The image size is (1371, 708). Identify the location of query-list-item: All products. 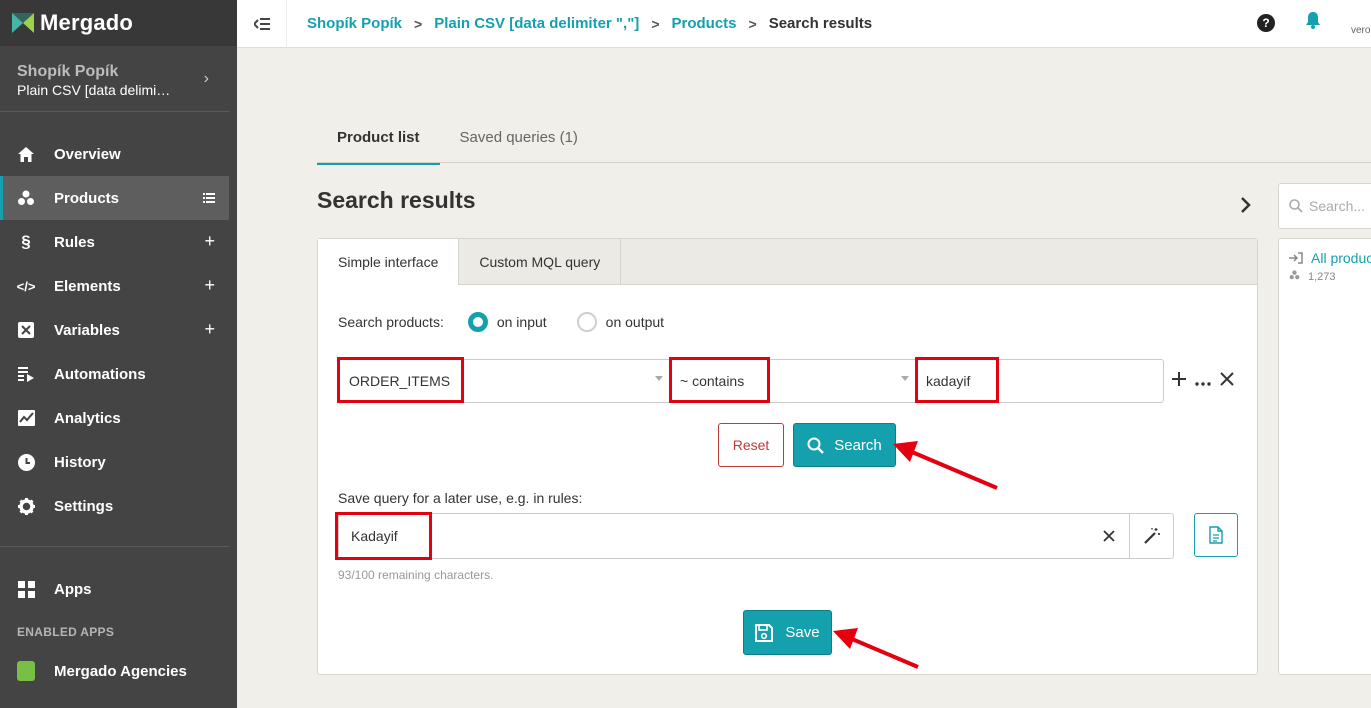
(1330, 258).